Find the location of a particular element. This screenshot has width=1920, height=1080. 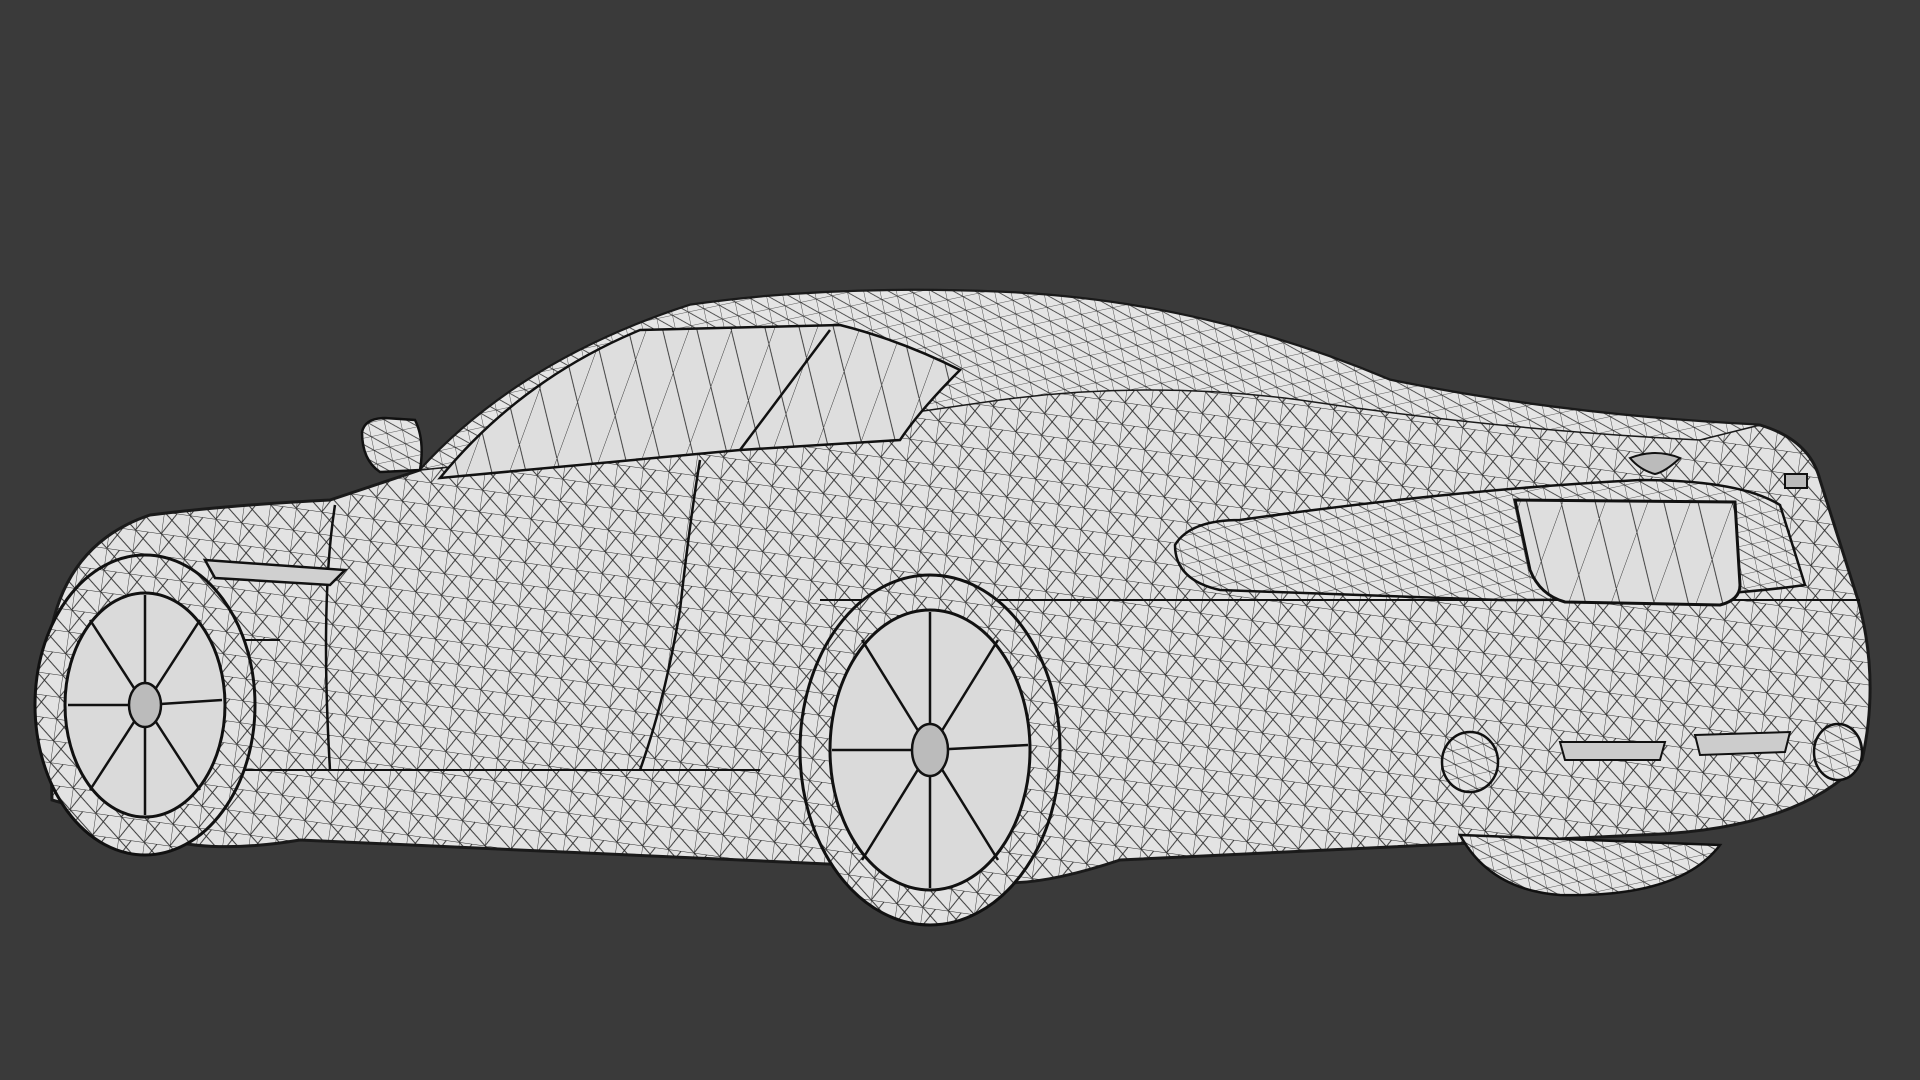

front-wheel is located at coordinates (145, 705).